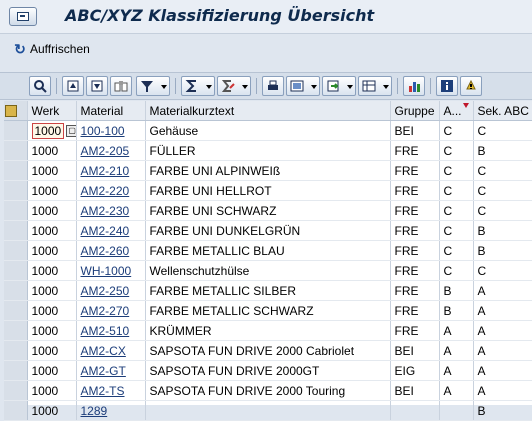  What do you see at coordinates (111, 130) in the screenshot?
I see `cell-material-link: 100-100` at bounding box center [111, 130].